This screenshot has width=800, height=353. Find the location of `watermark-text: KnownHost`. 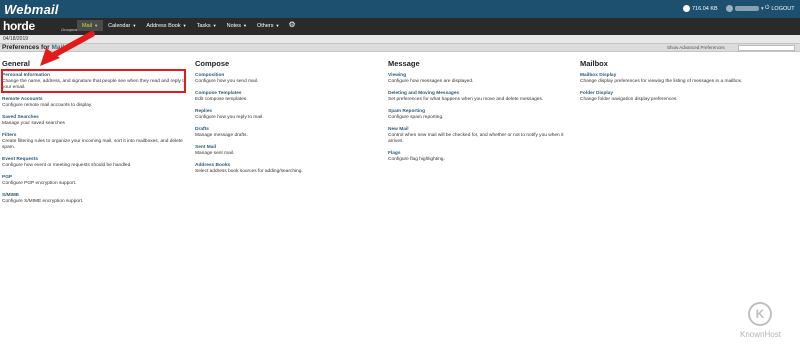

watermark-text: KnownHost is located at coordinates (760, 334).